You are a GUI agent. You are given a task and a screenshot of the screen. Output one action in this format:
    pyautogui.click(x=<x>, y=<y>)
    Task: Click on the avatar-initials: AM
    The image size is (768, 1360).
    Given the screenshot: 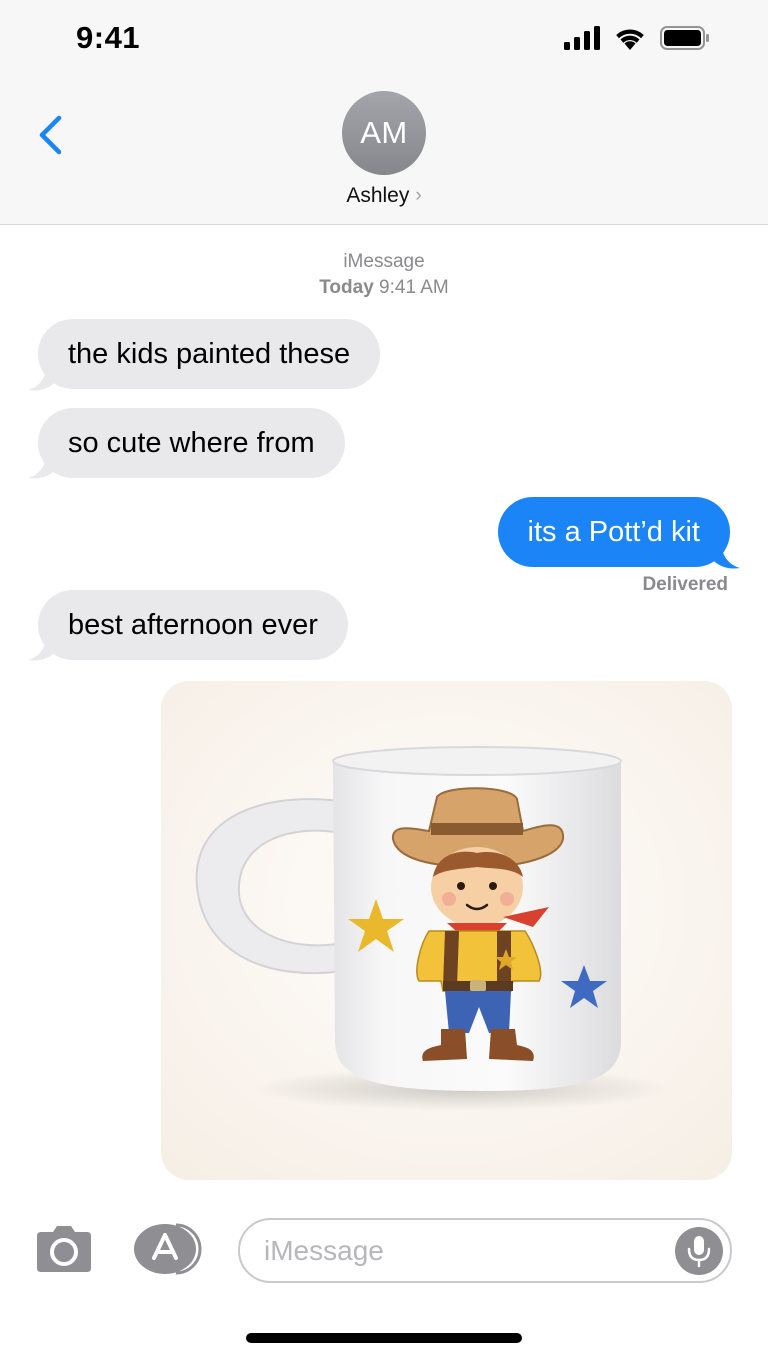 What is the action you would take?
    pyautogui.click(x=384, y=132)
    